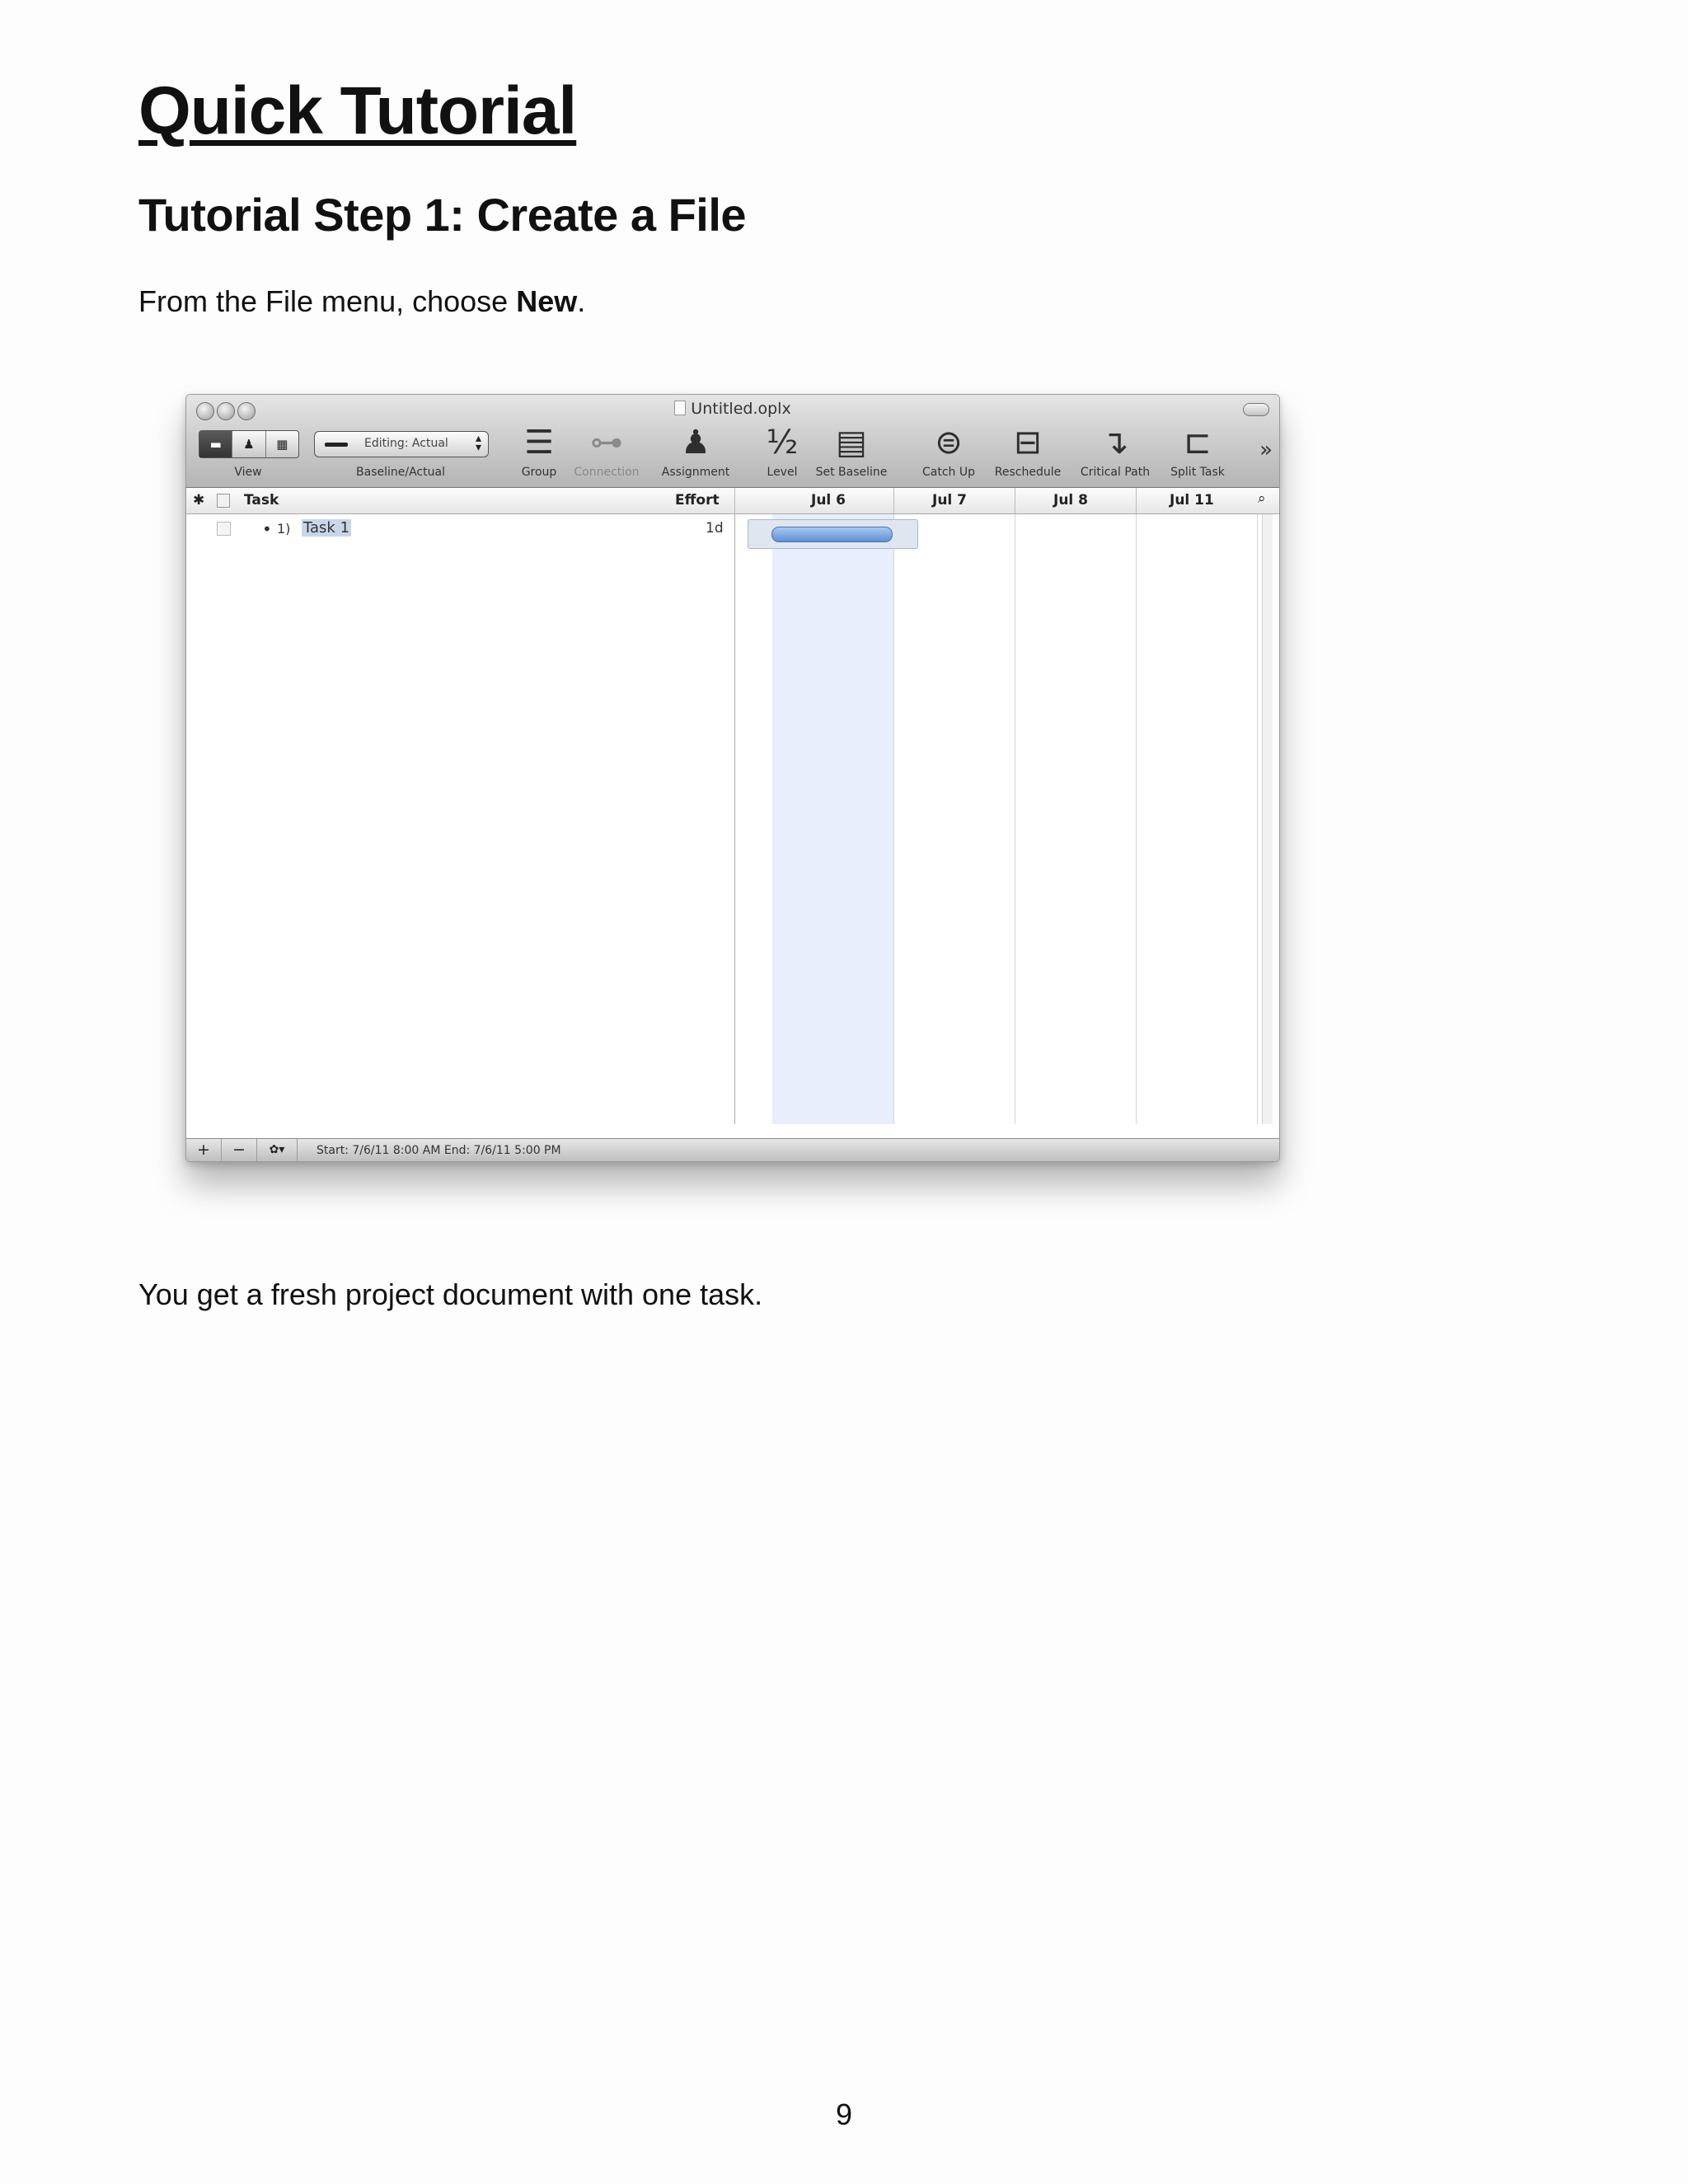 The height and width of the screenshot is (2184, 1688). Describe the element at coordinates (539, 442) in the screenshot. I see `group-icon: ☰` at that location.